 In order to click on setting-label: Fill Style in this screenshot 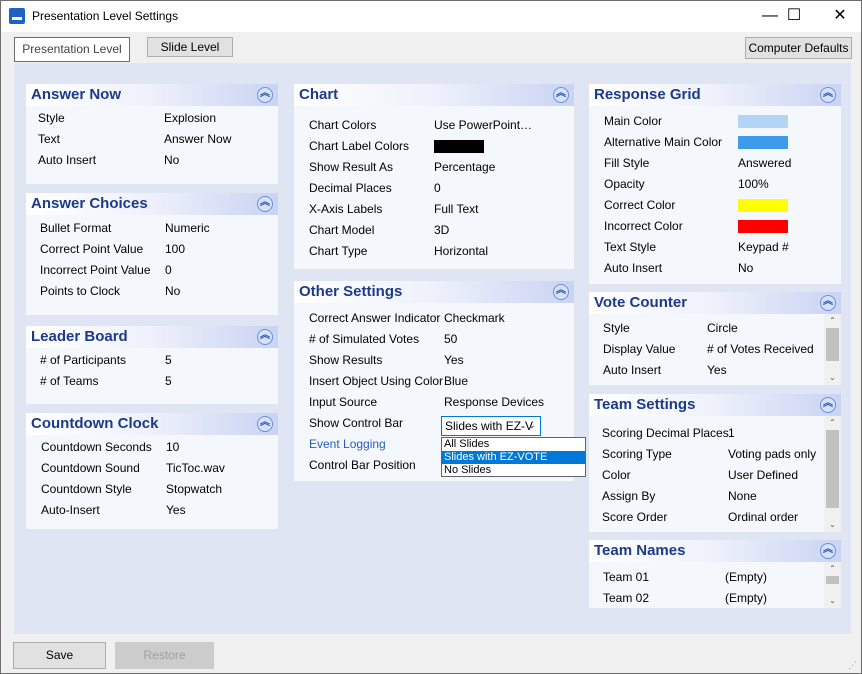, I will do `click(627, 163)`.